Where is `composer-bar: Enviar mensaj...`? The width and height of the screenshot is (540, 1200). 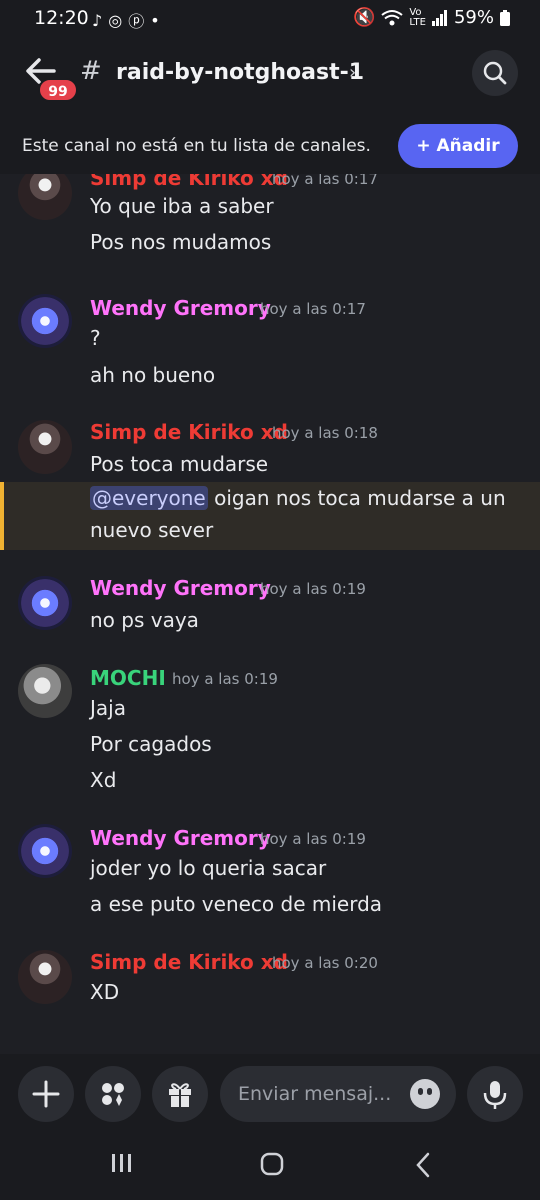
composer-bar: Enviar mensaj... is located at coordinates (270, 1094).